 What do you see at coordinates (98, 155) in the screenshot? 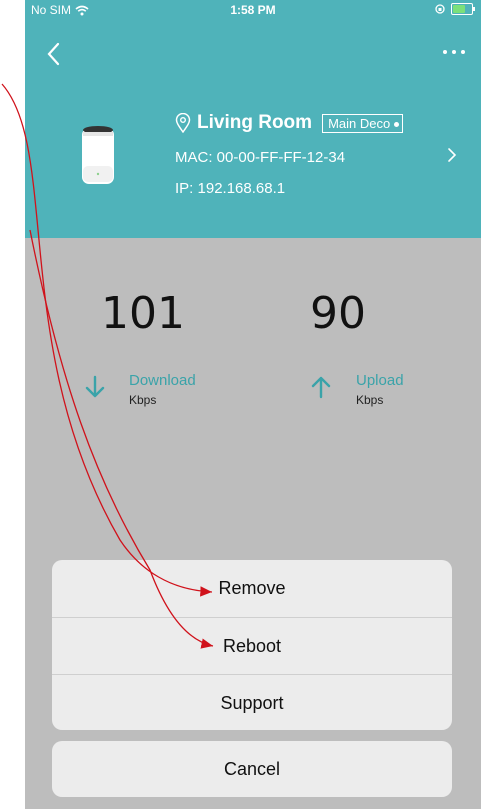
I see `deco-device-image` at bounding box center [98, 155].